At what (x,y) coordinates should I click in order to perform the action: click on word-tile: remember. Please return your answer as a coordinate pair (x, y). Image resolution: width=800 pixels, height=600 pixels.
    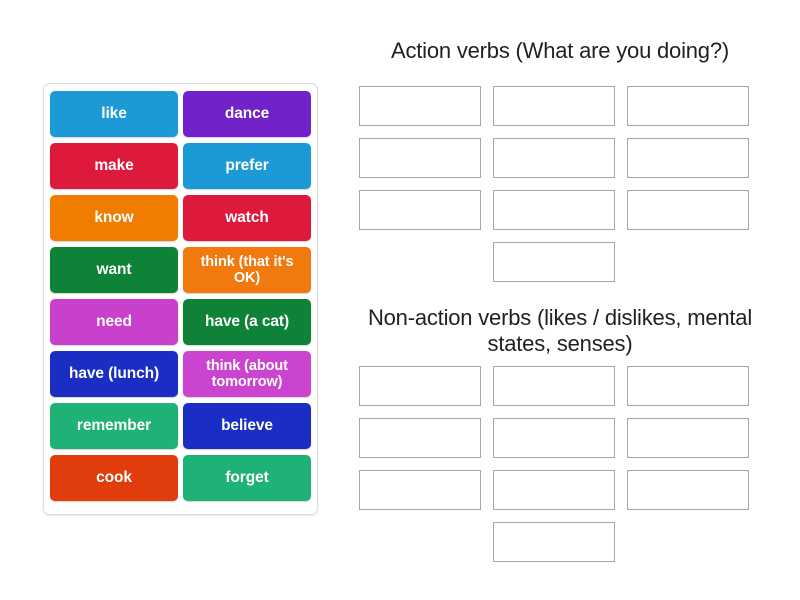
    Looking at the image, I should click on (114, 426).